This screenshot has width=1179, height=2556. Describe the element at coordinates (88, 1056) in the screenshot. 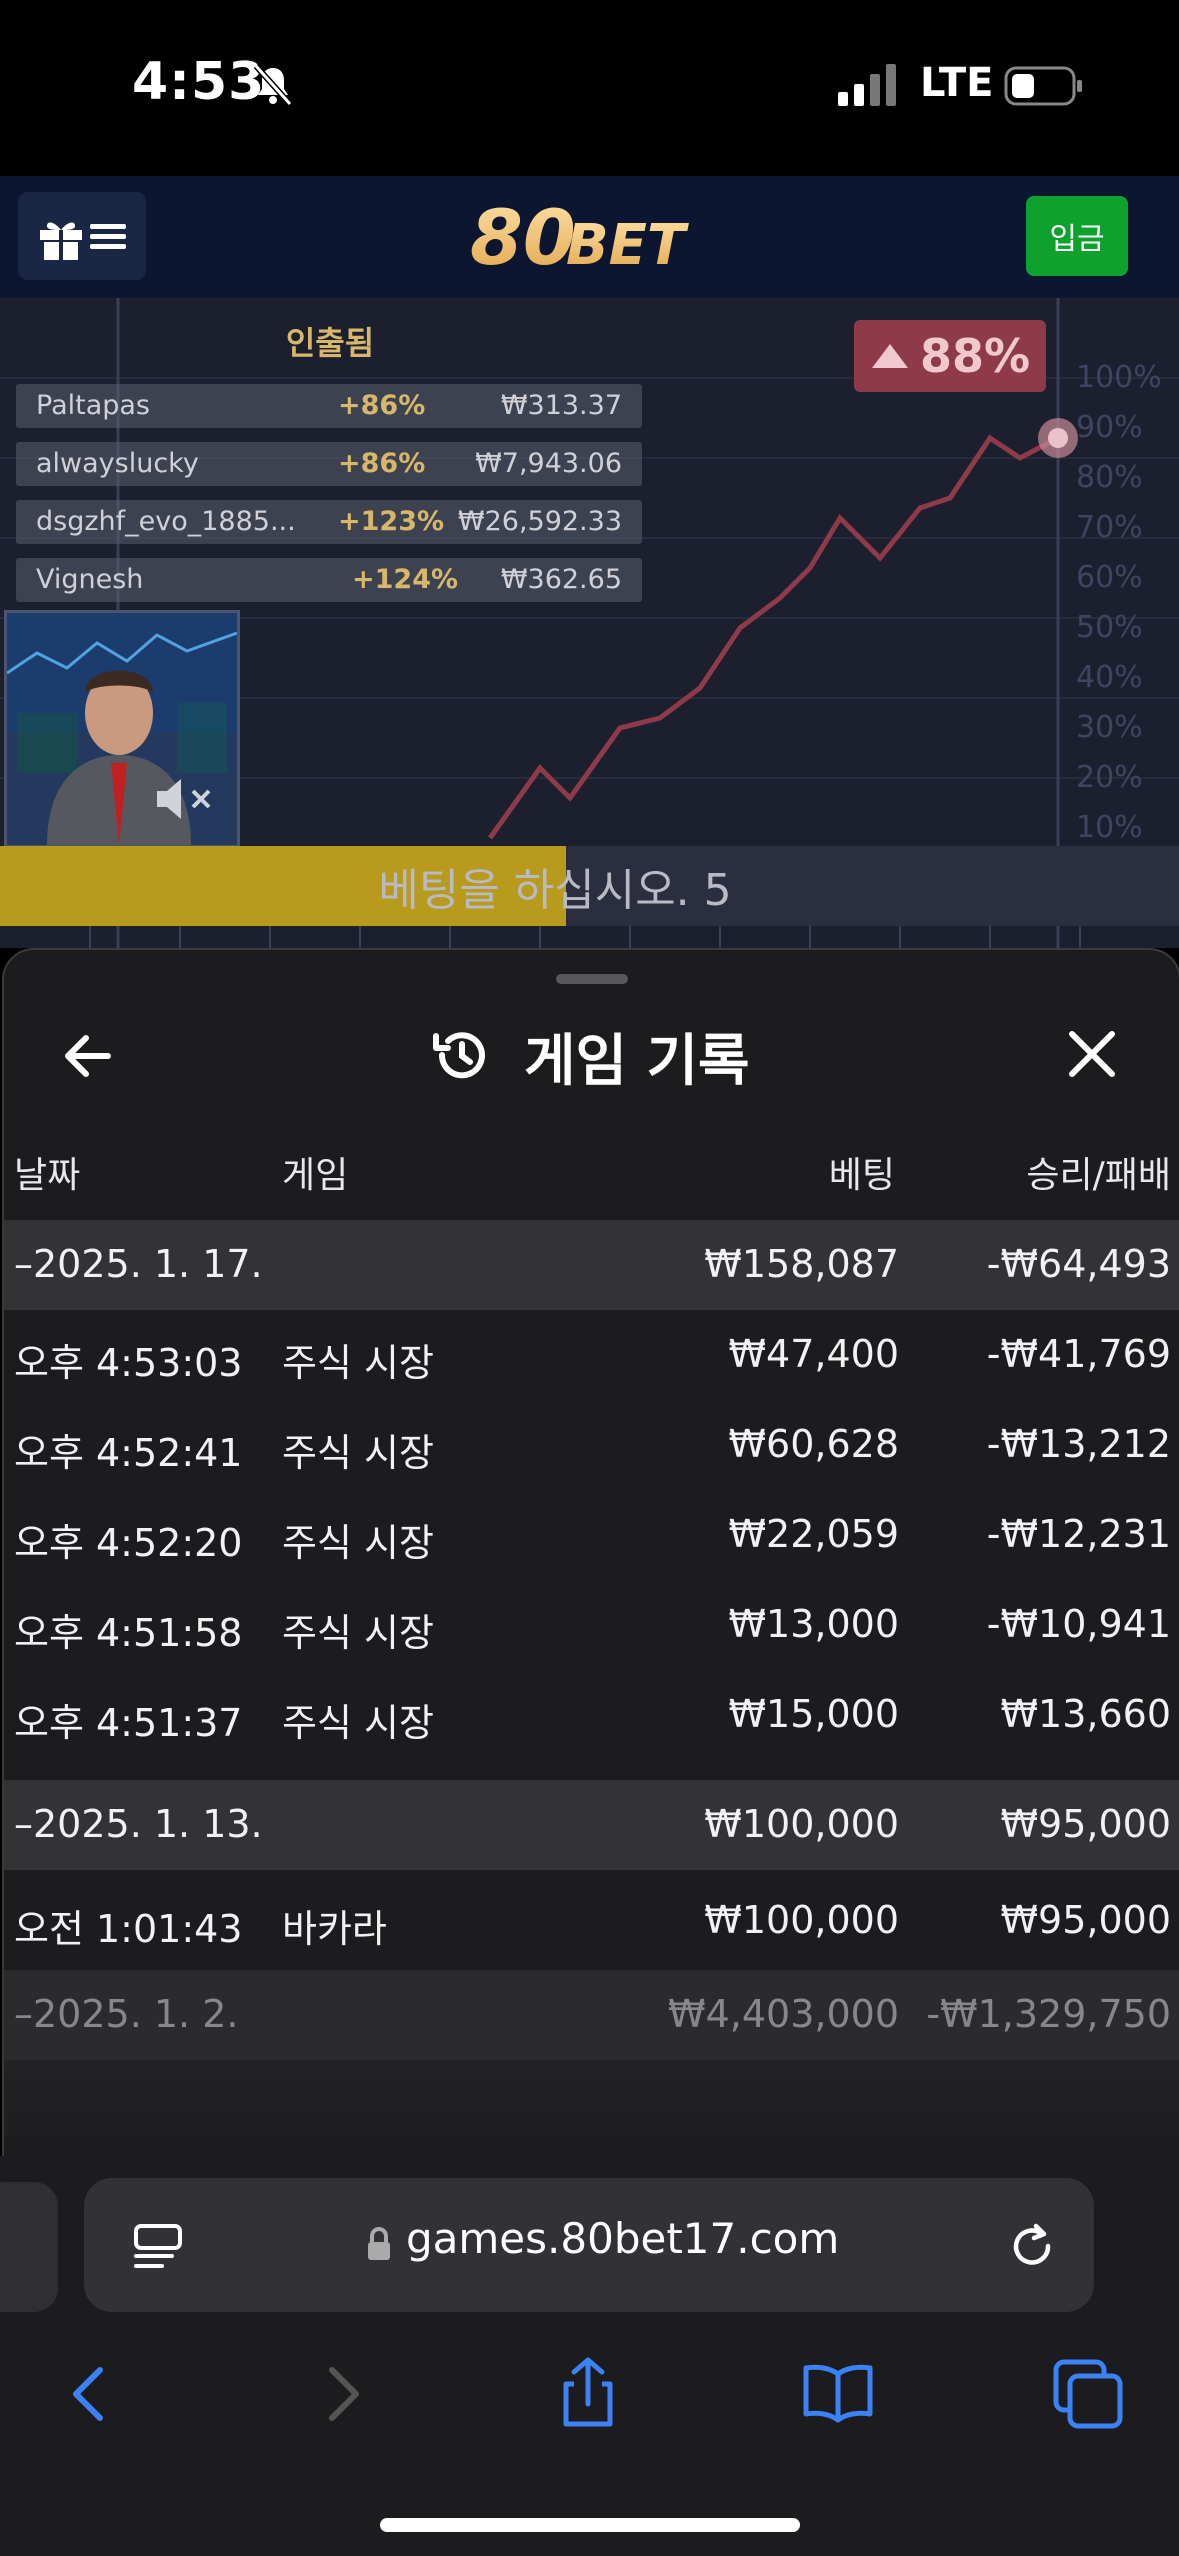

I see `back-arrow-icon` at that location.